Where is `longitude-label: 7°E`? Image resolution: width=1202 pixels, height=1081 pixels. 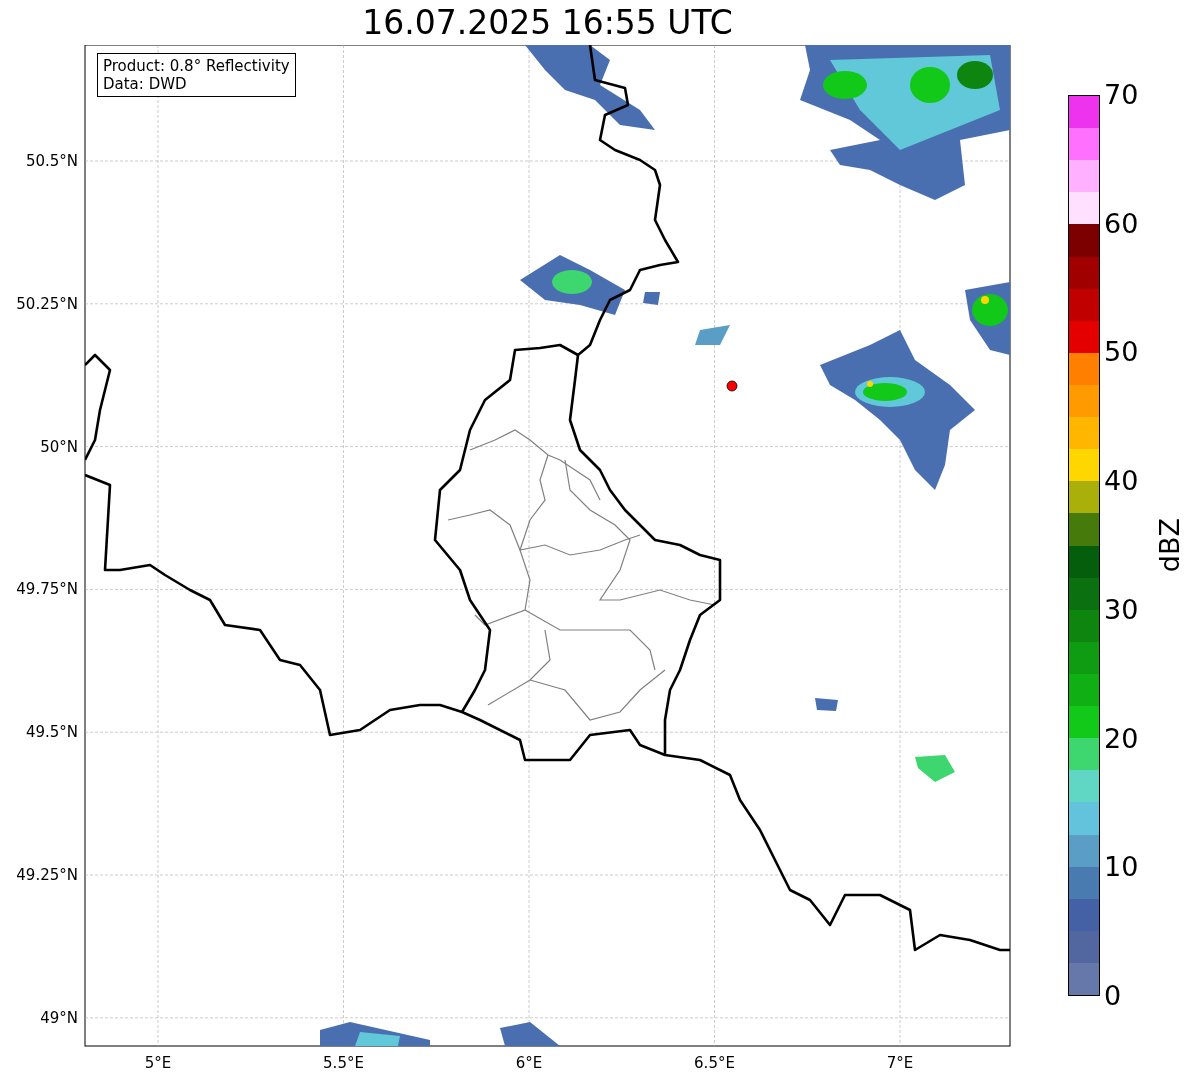 longitude-label: 7°E is located at coordinates (900, 1063).